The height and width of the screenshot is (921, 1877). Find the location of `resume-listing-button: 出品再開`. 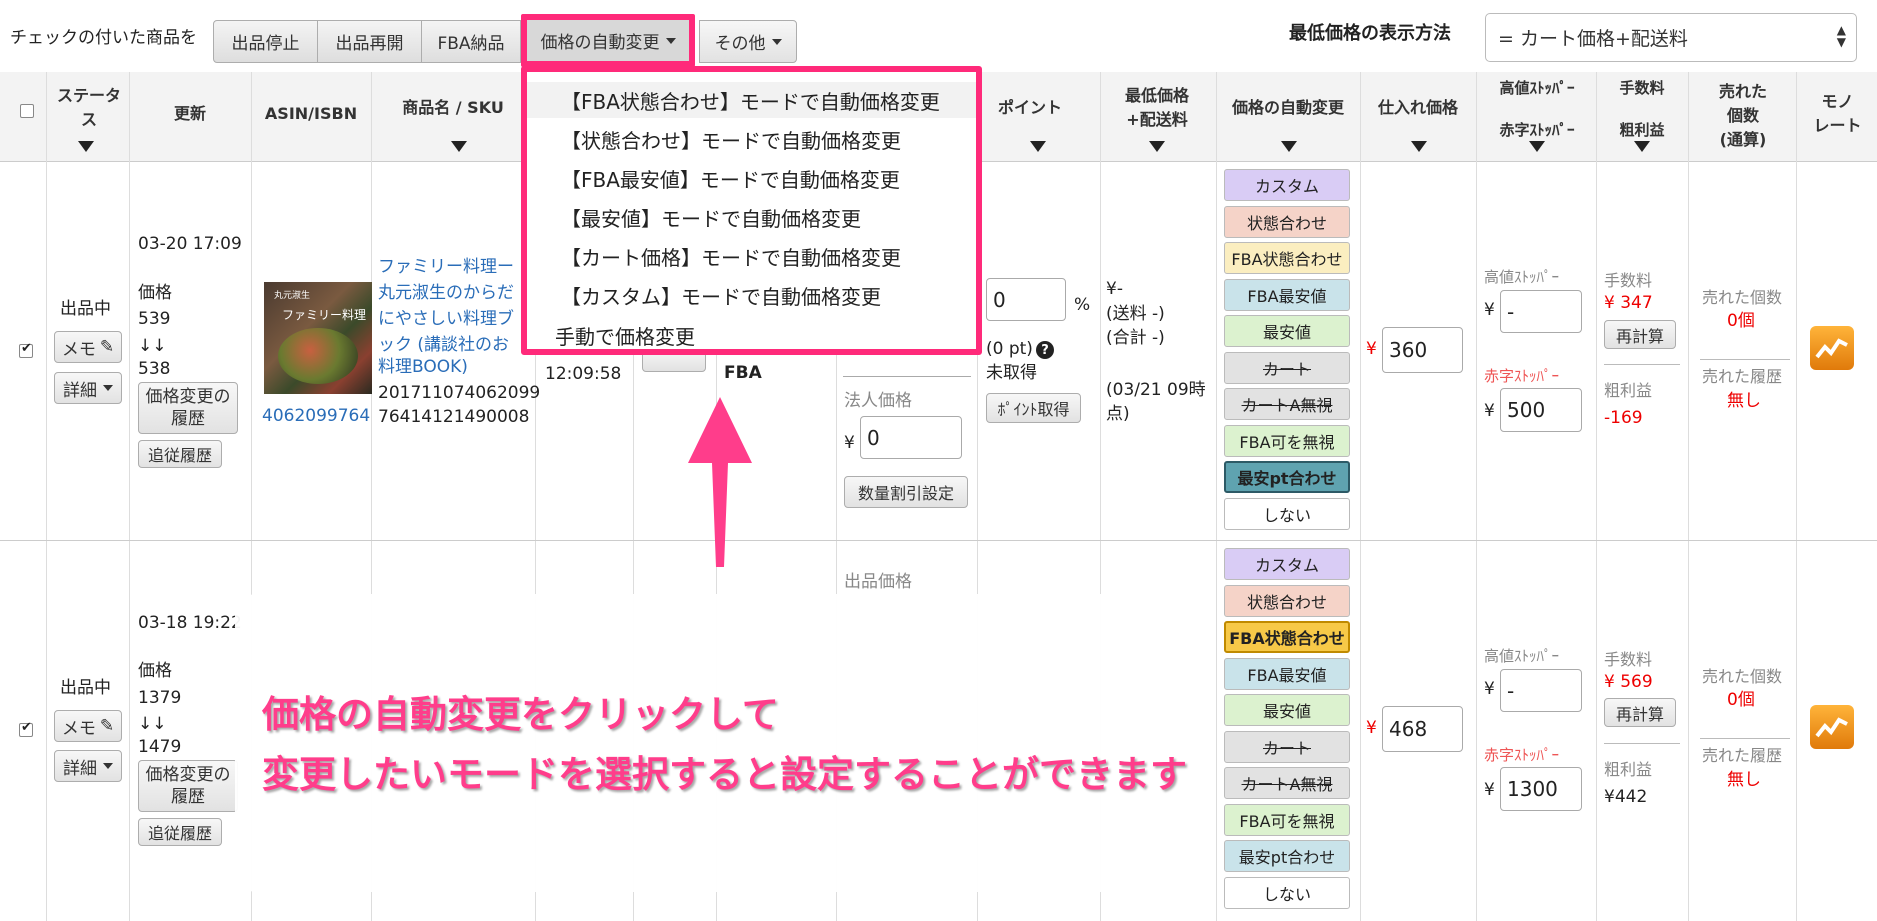

resume-listing-button: 出品再開 is located at coordinates (369, 41).